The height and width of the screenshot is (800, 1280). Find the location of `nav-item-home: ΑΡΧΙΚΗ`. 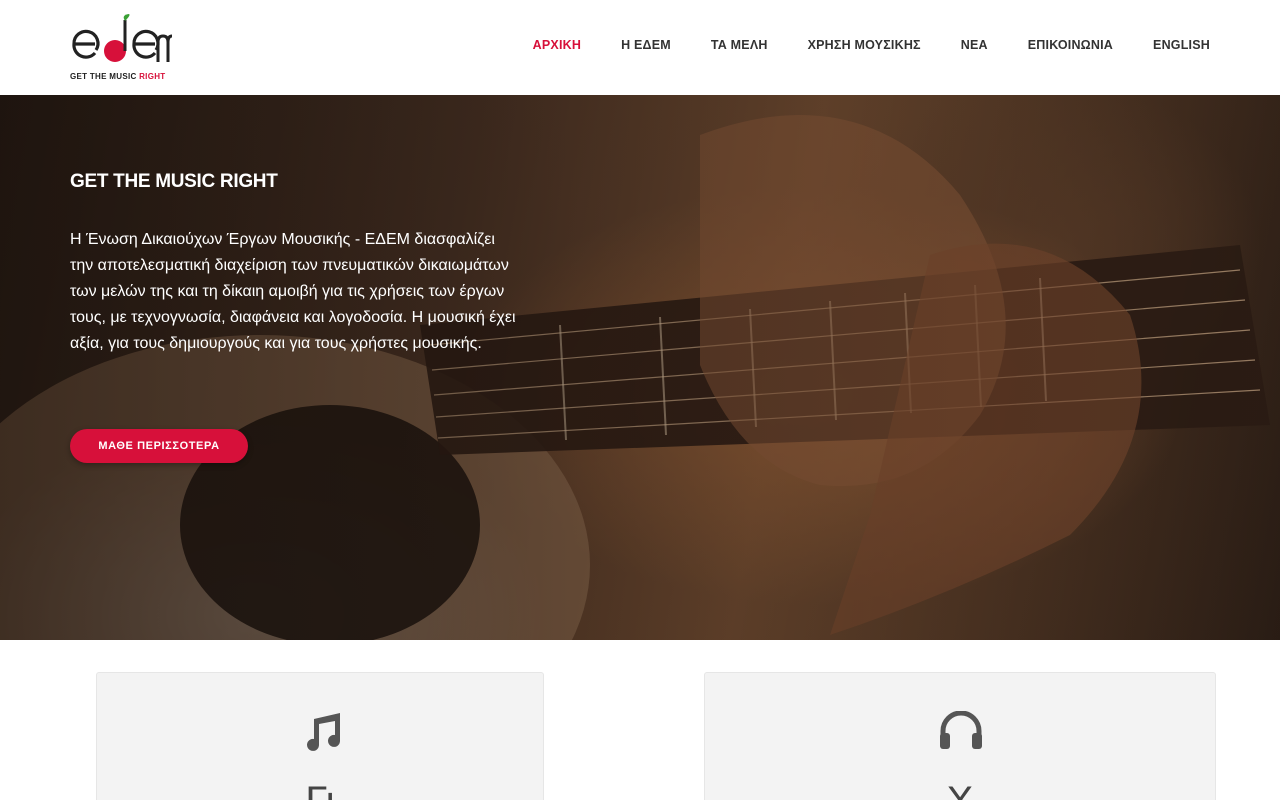

nav-item-home: ΑΡΧΙΚΗ is located at coordinates (557, 45).